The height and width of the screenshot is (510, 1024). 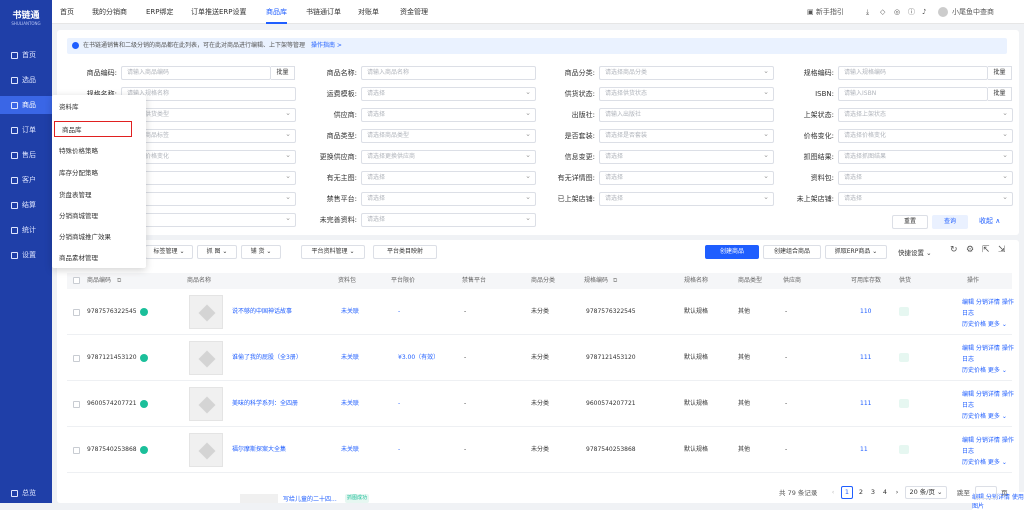 I want to click on reset-button: 重置, so click(x=910, y=222).